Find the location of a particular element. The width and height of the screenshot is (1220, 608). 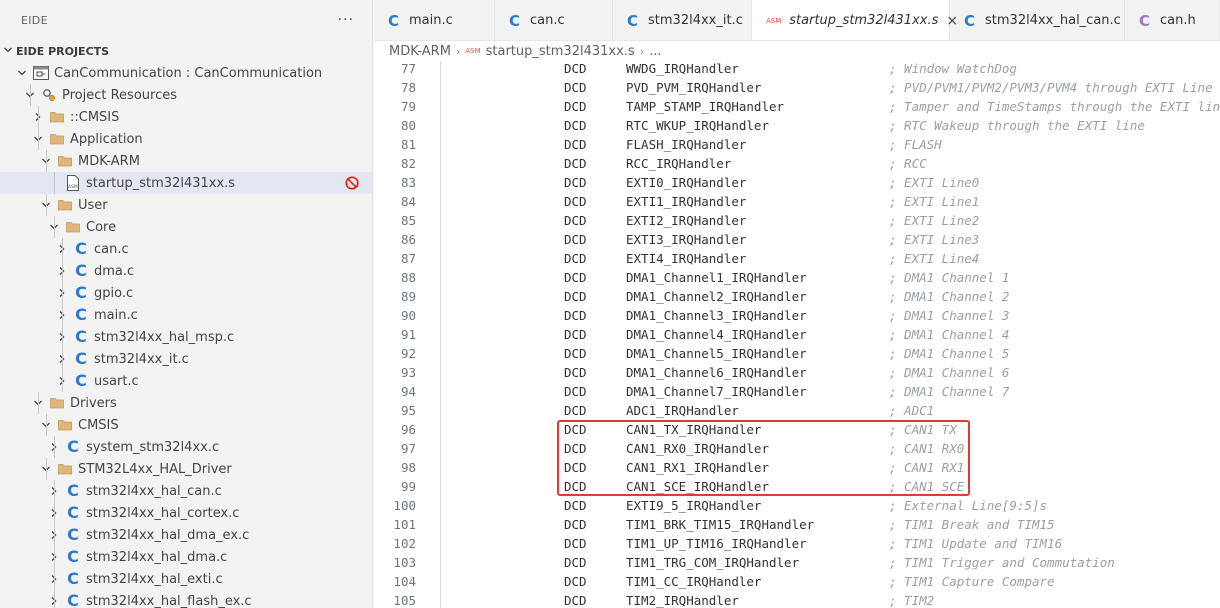

tree-item-dma-c: Cdma.c is located at coordinates (186, 271).